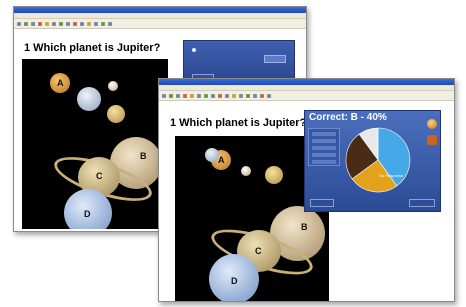  What do you see at coordinates (422, 203) in the screenshot?
I see `results-right-button` at bounding box center [422, 203].